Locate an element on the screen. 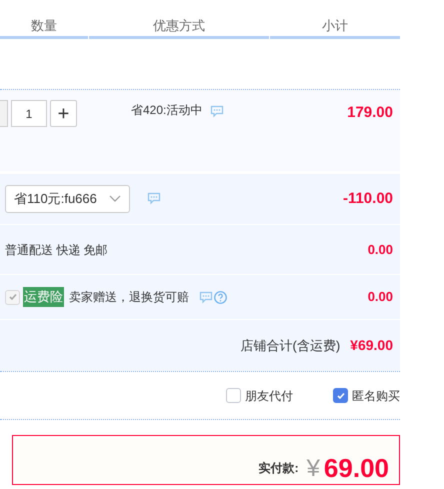 The image size is (444, 489). coupon-amount: -110.00 is located at coordinates (367, 198).